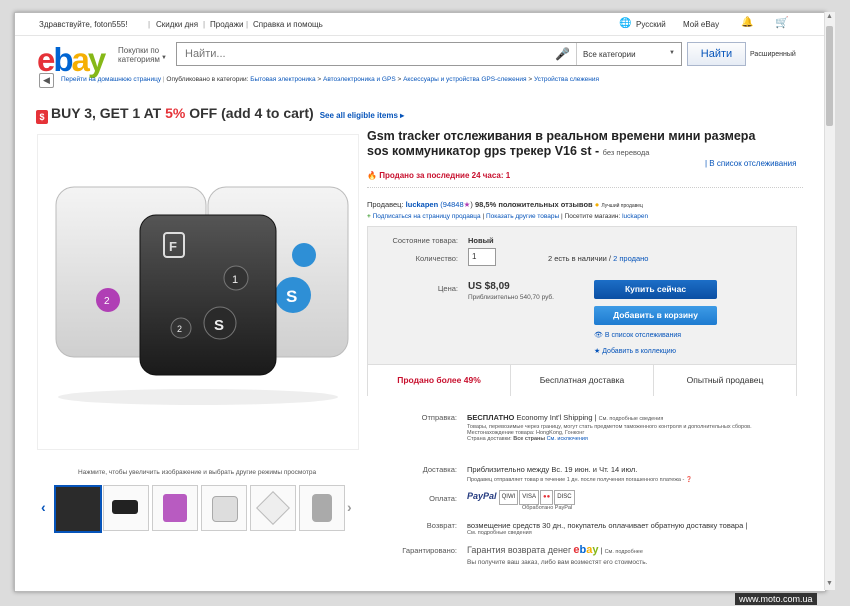 The height and width of the screenshot is (606, 850). Describe the element at coordinates (202, 295) in the screenshot. I see `gps-tracker-photo: 2 S F 1 S 2` at that location.